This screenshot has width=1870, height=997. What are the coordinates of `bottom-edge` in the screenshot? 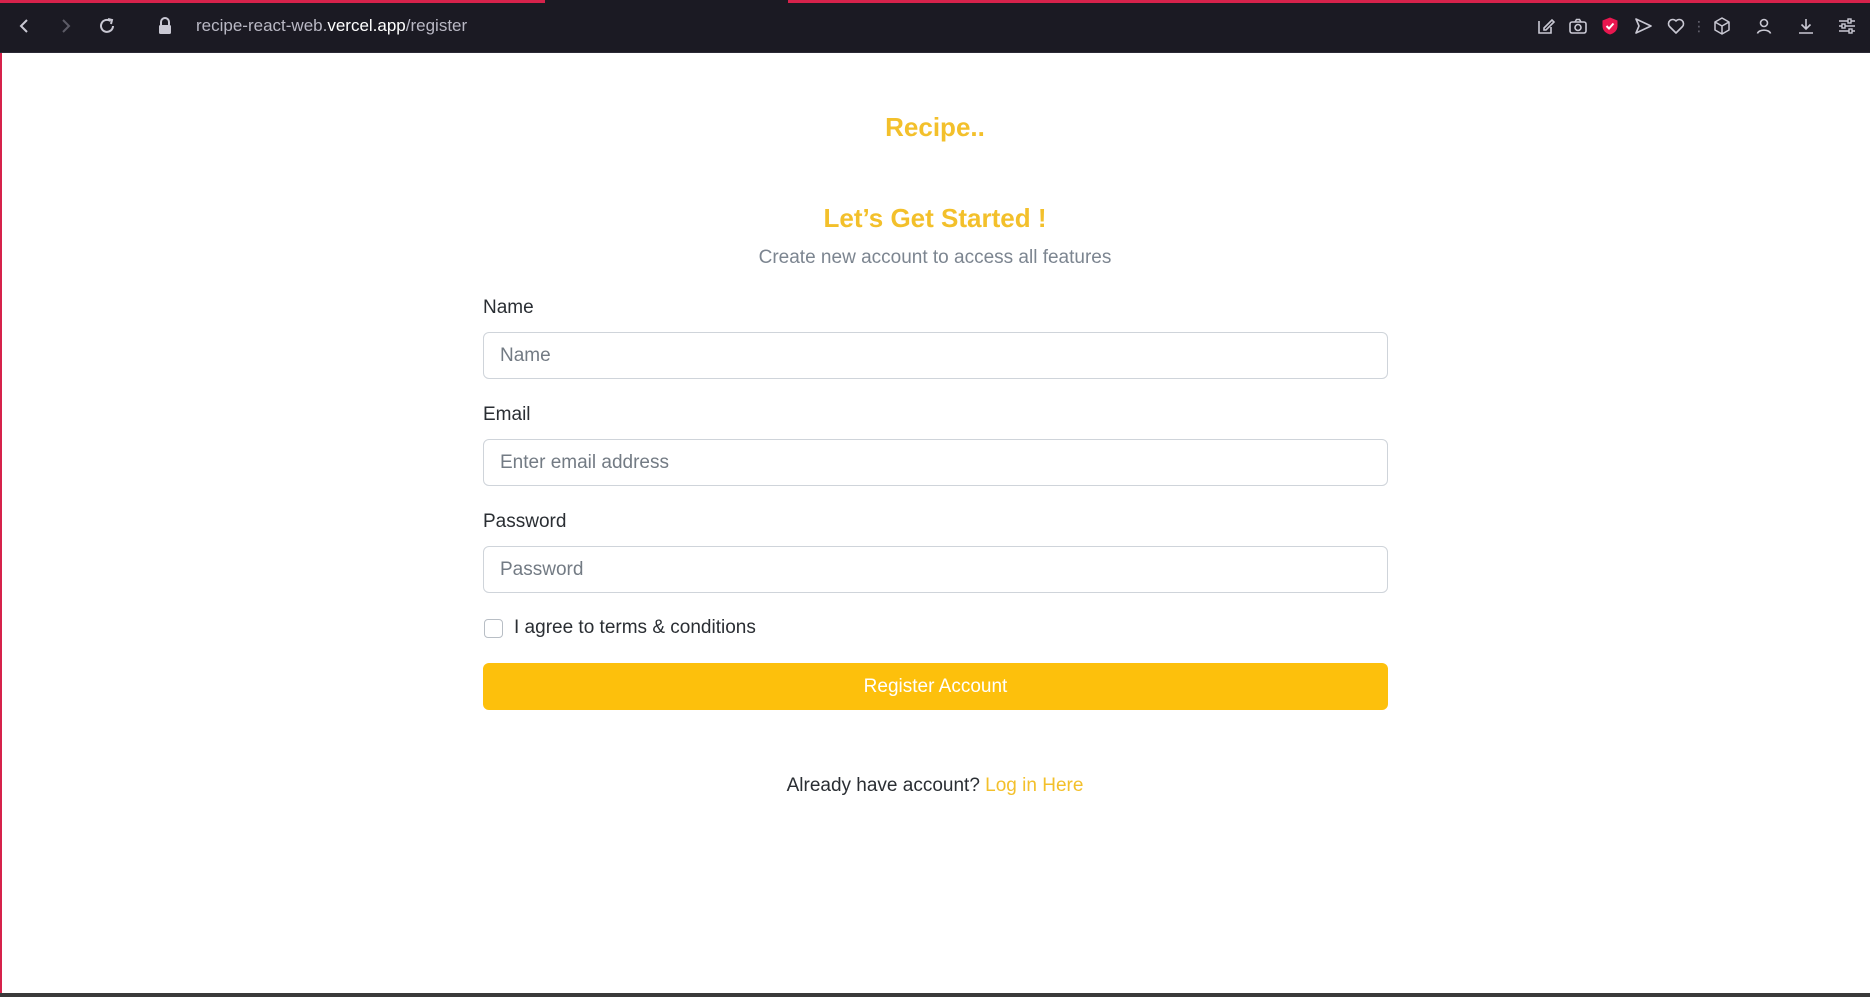 It's located at (935, 995).